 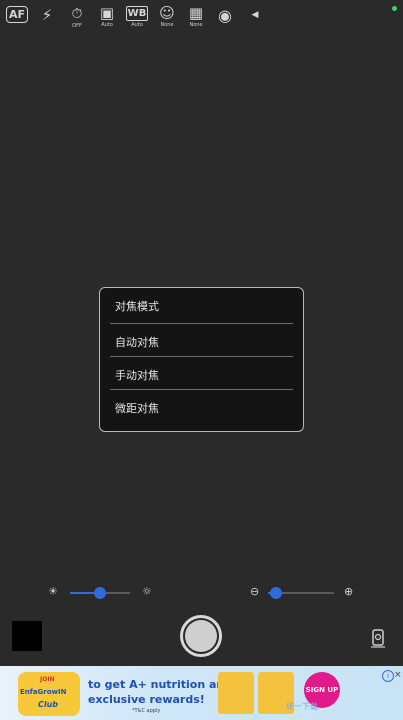 I want to click on capture-settings-icon: ◉, so click(x=225, y=19).